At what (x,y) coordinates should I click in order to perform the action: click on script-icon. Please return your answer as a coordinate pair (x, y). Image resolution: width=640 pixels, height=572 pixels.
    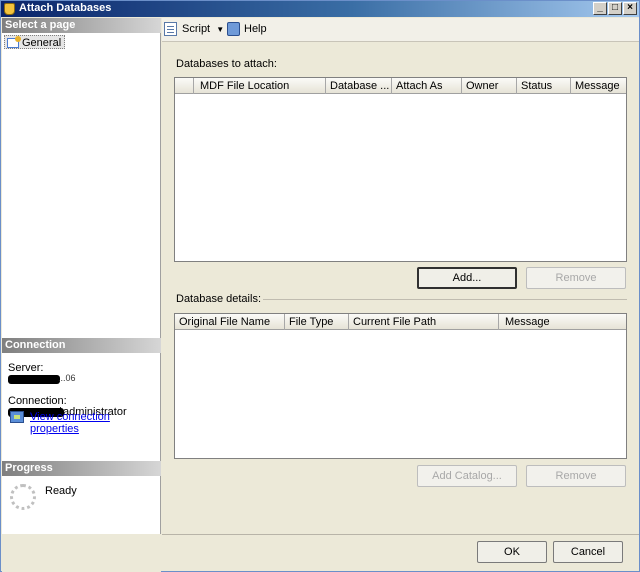
    Looking at the image, I should click on (170, 29).